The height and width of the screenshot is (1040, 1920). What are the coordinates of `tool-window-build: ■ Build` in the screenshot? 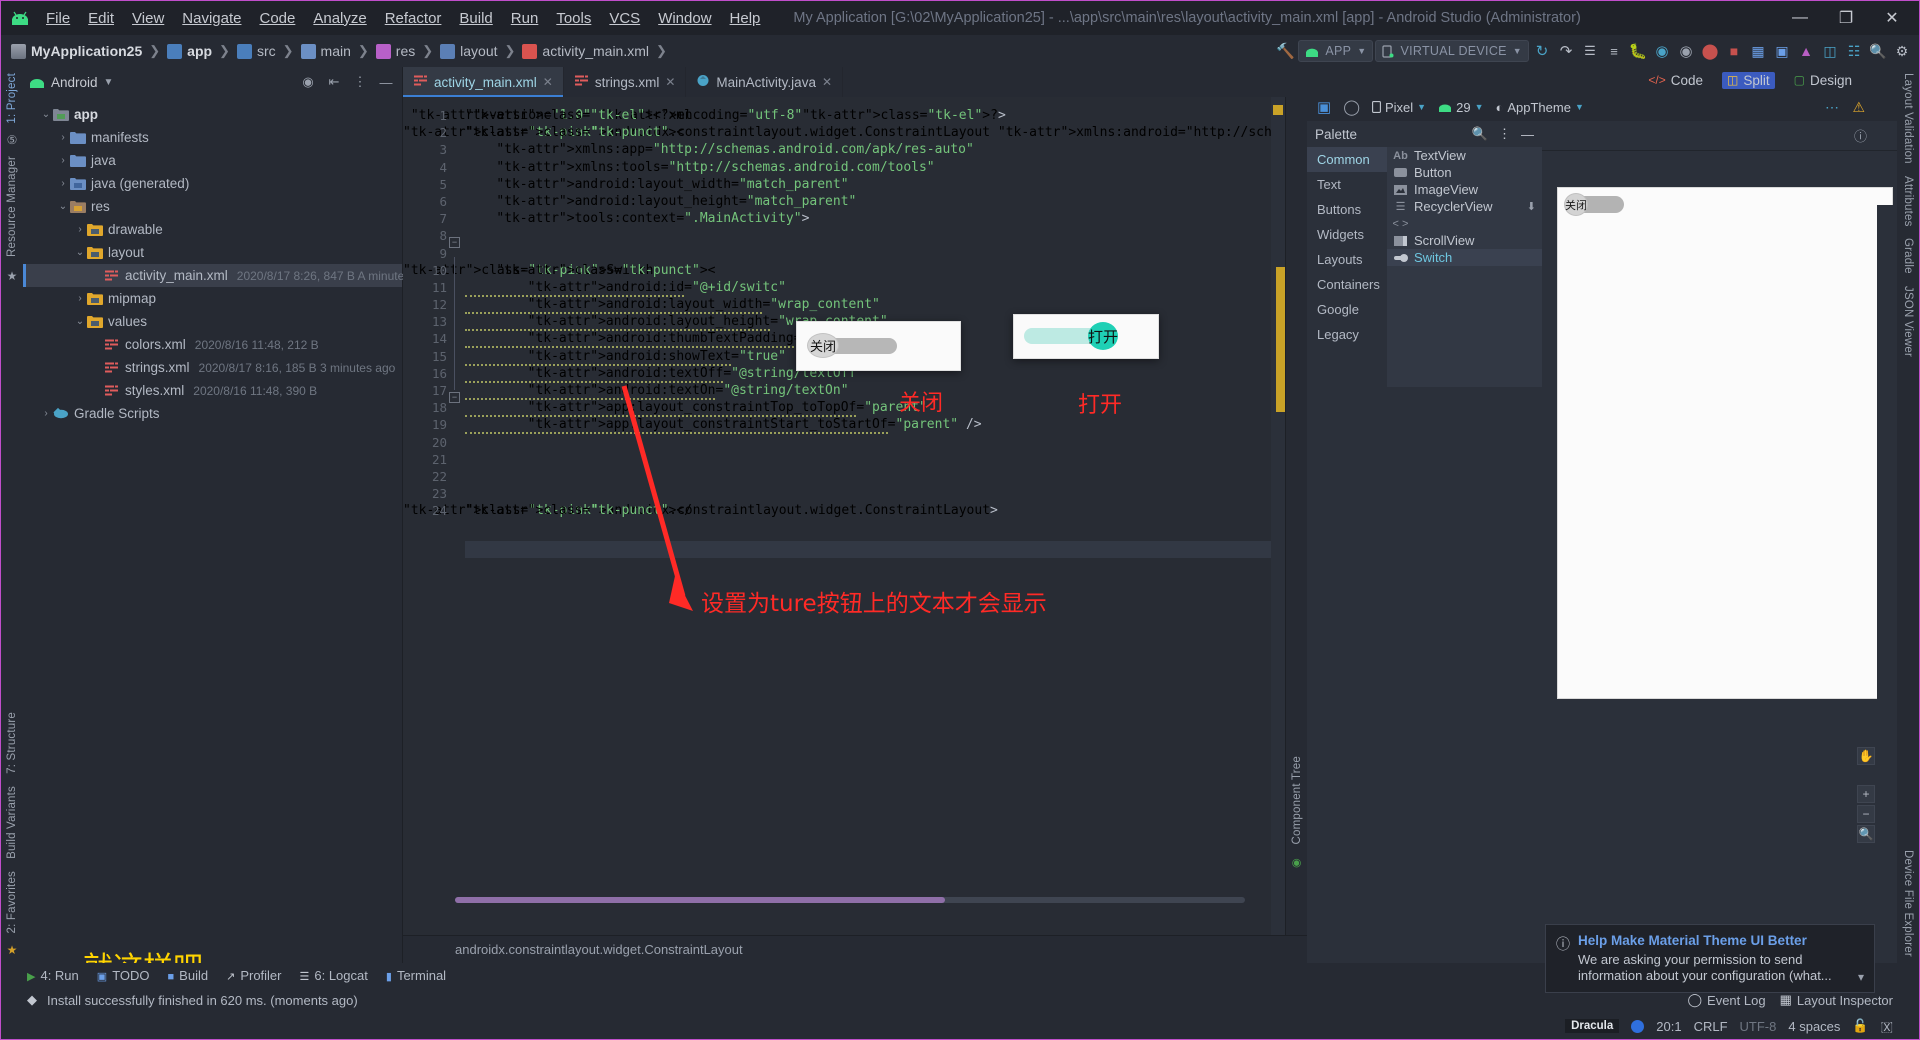 It's located at (188, 975).